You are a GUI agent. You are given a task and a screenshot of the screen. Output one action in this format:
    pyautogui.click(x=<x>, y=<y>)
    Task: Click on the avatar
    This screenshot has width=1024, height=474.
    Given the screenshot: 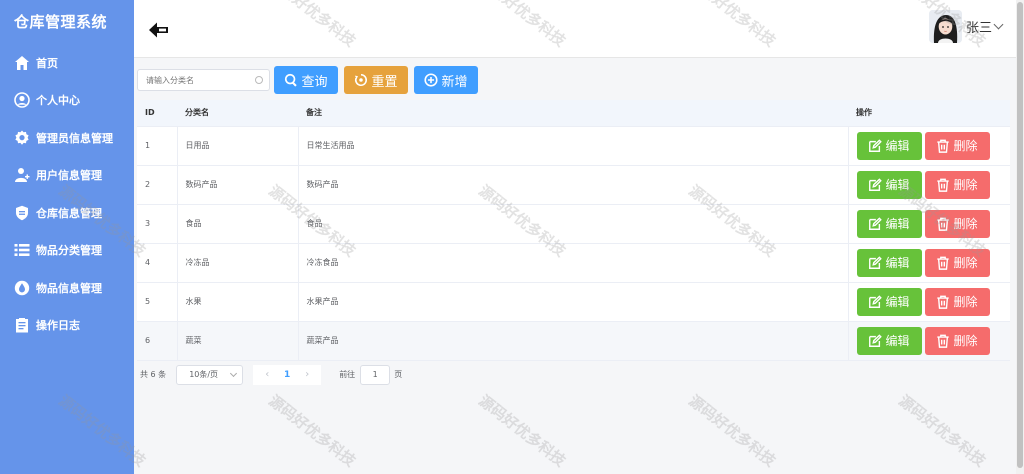 What is the action you would take?
    pyautogui.click(x=945, y=26)
    